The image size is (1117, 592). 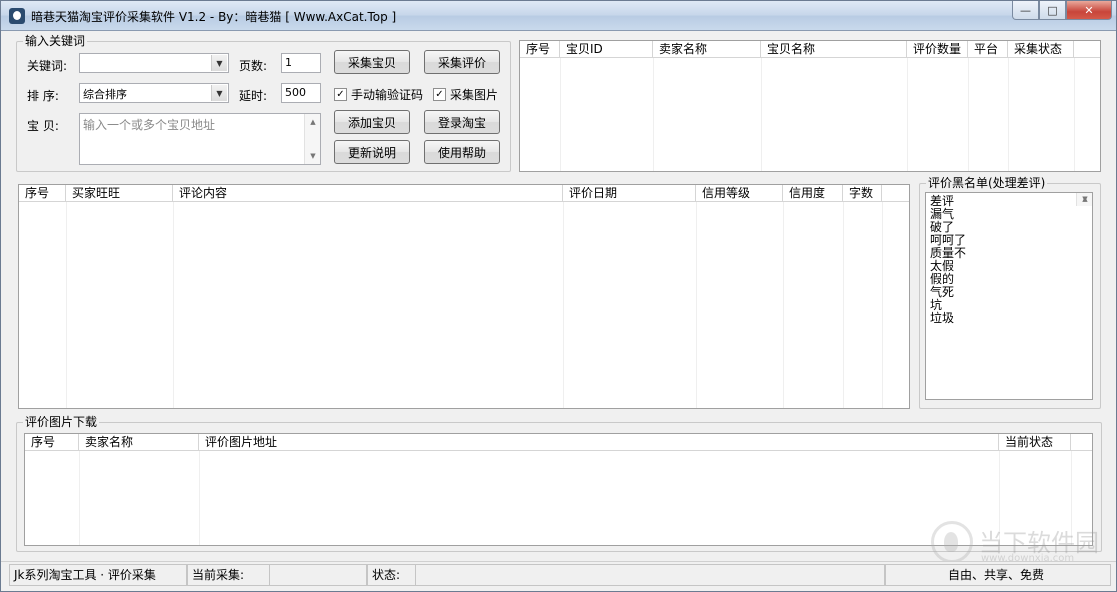 I want to click on collect-images-label: 采集图片, so click(x=474, y=95).